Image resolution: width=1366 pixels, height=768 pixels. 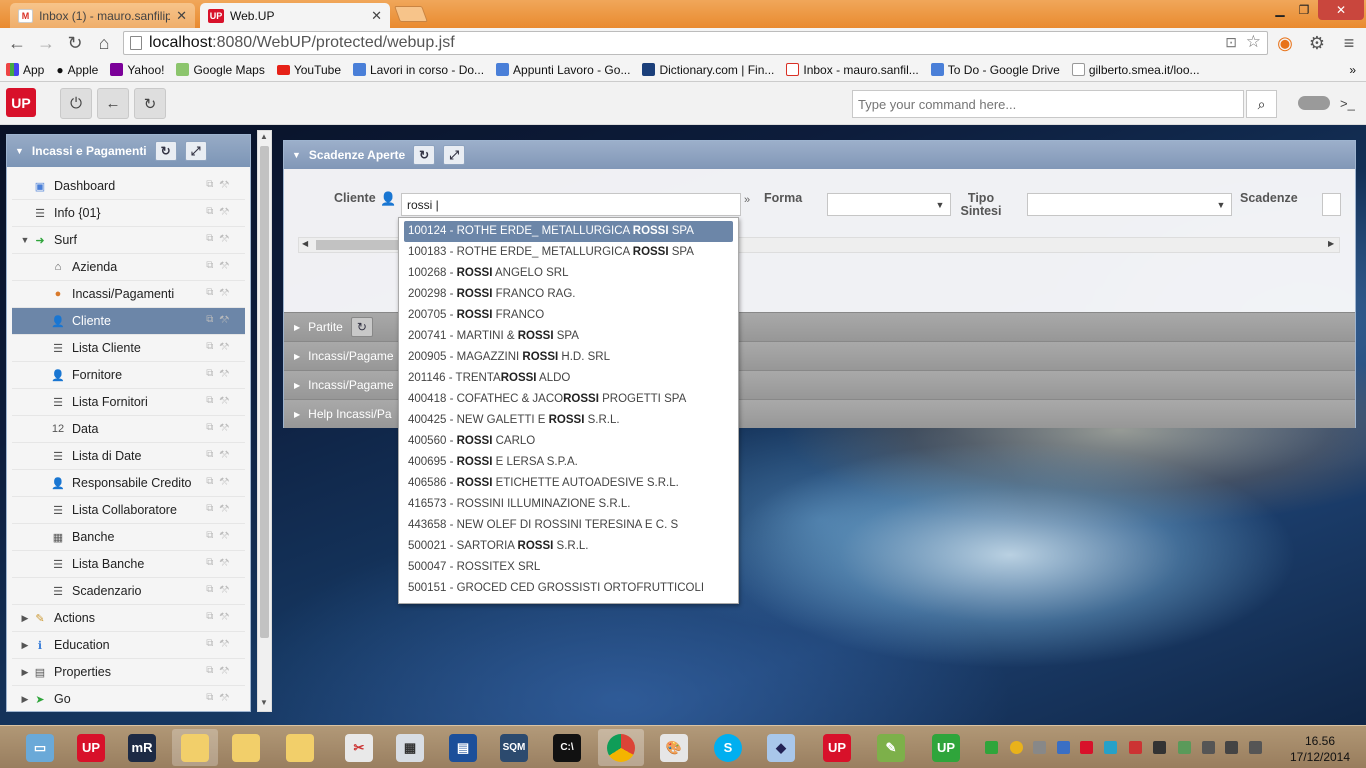 What do you see at coordinates (128, 402) in the screenshot?
I see `sidebar-item-lista-fornitori: ☰ Lista Fornitori ⧉⚒` at bounding box center [128, 402].